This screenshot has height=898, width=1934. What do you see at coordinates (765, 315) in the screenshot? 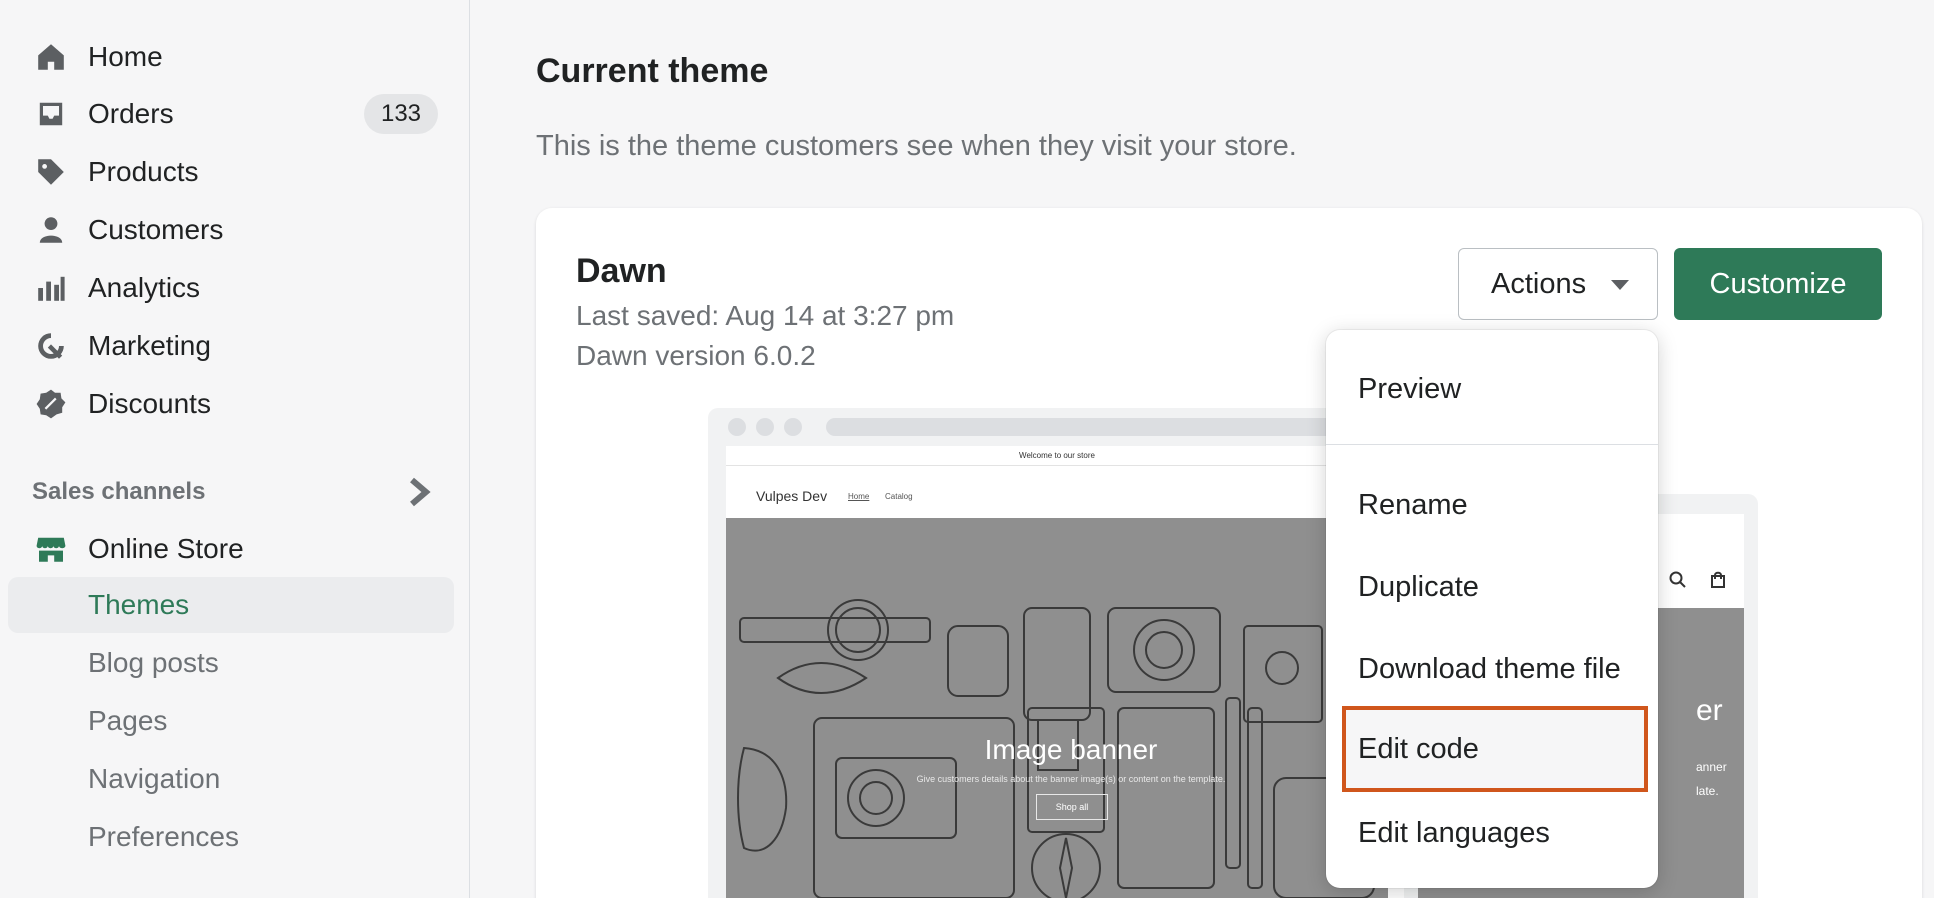
I see `theme-last-saved: Last saved: Aug 14 at 3:27 pm` at bounding box center [765, 315].